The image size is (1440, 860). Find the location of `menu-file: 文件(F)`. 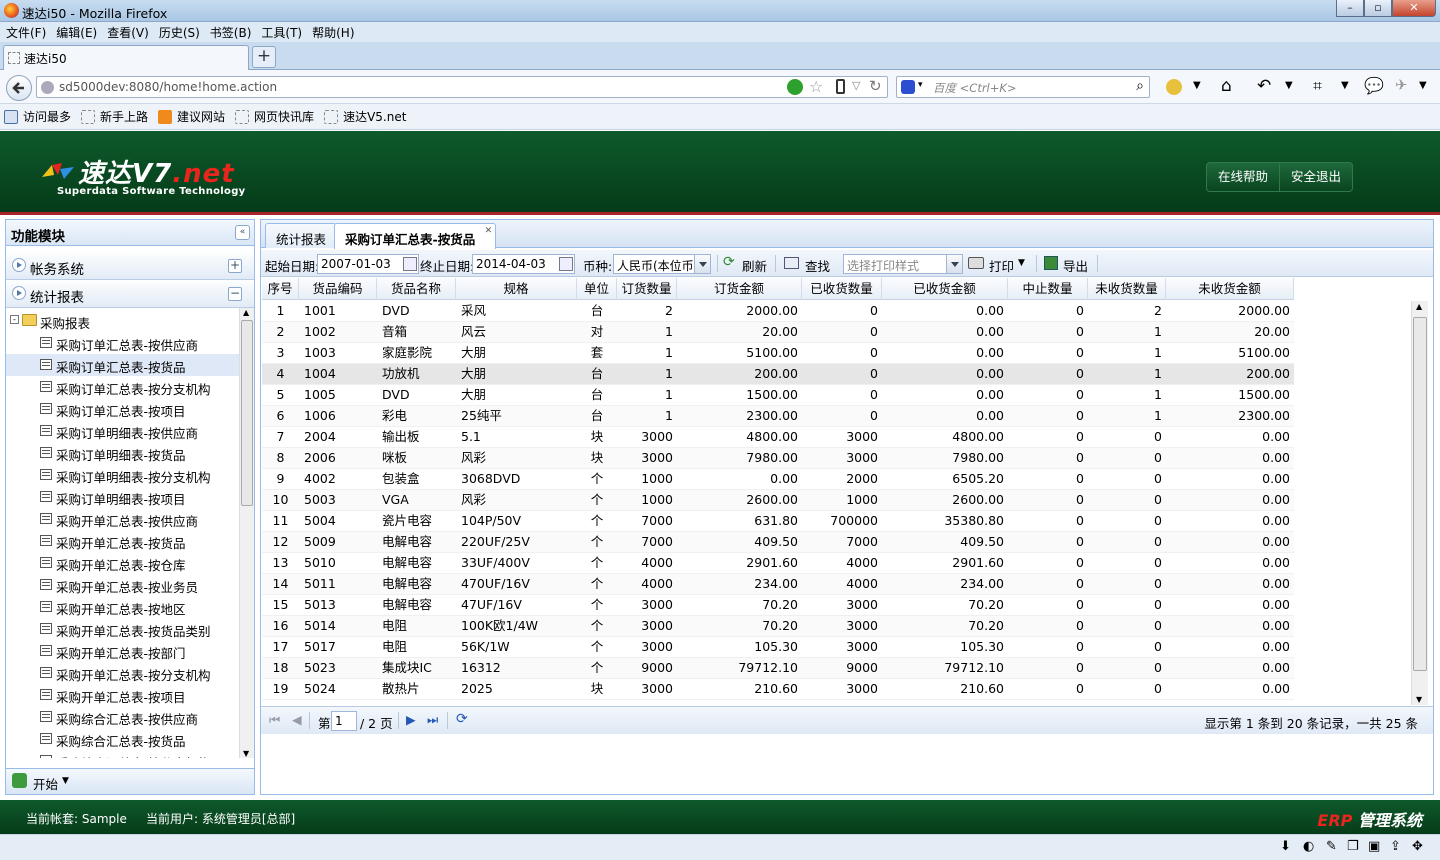

menu-file: 文件(F) is located at coordinates (26, 32).